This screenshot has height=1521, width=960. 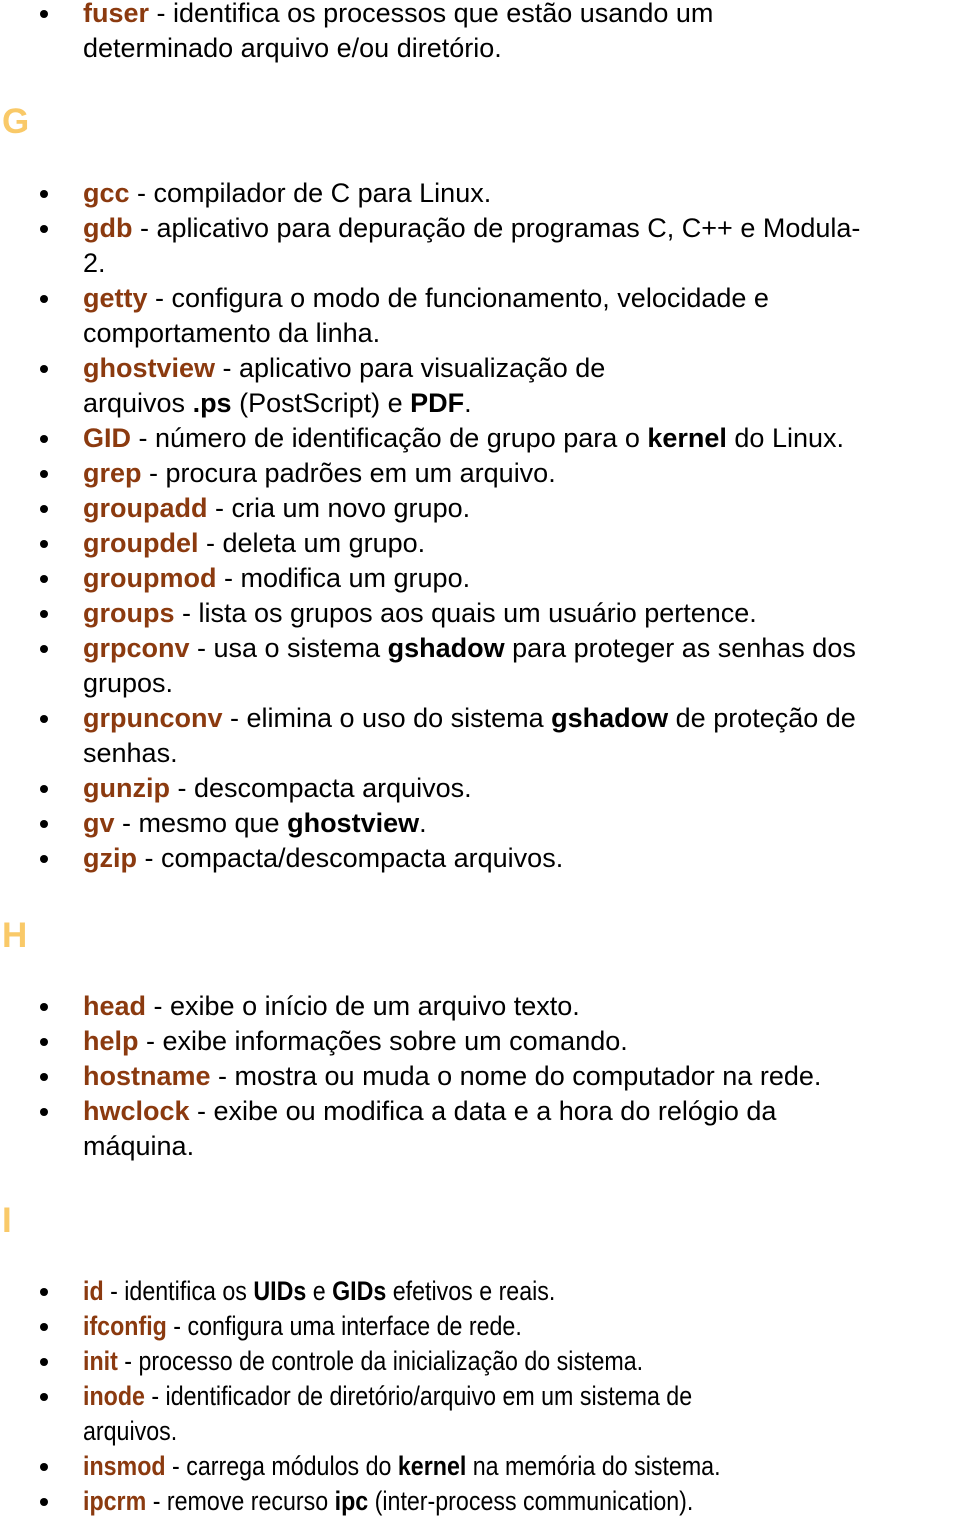 I want to click on description: - exibe informações sobre um comando., so click(x=383, y=1041).